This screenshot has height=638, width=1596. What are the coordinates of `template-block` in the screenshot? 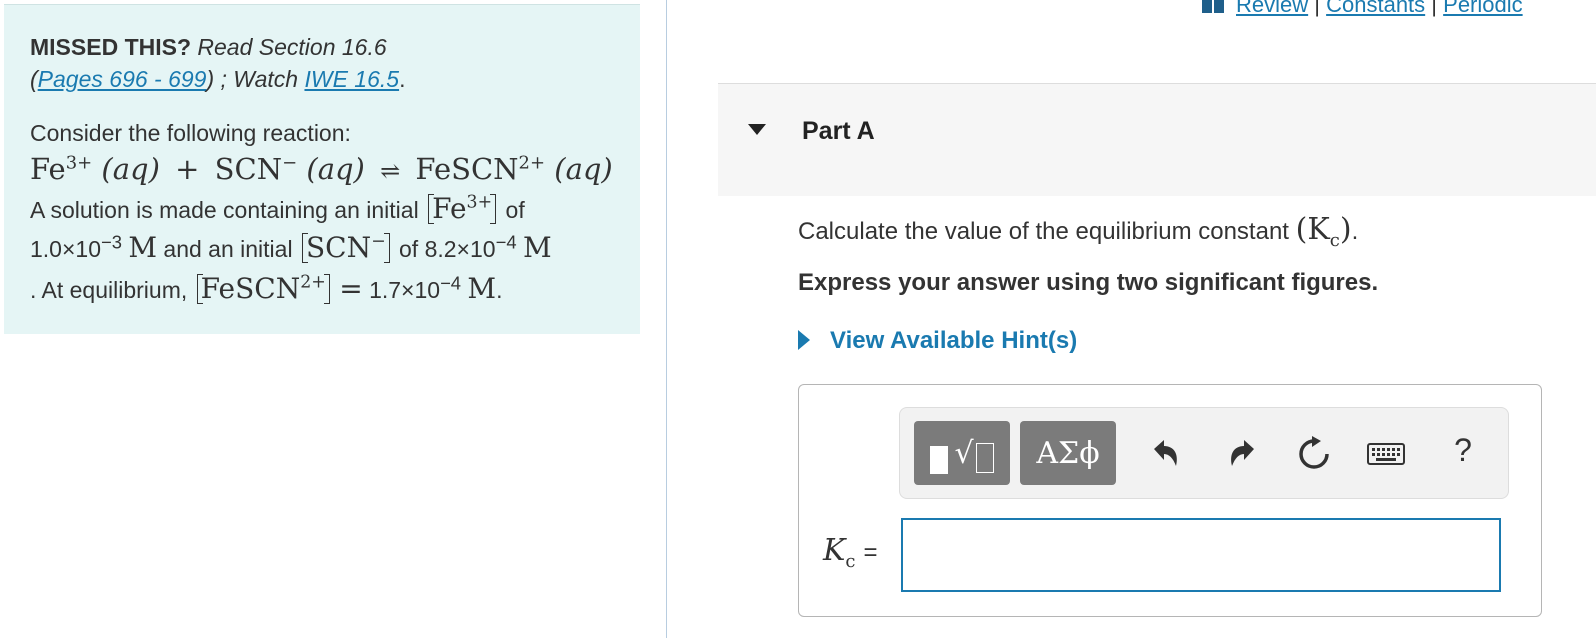 It's located at (939, 460).